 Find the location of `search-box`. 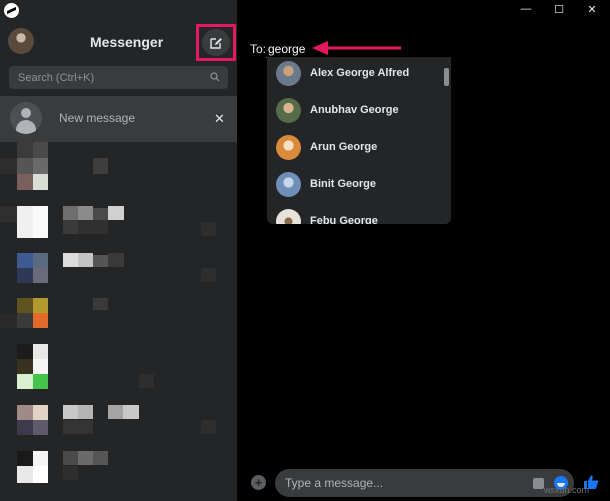

search-box is located at coordinates (118, 77).